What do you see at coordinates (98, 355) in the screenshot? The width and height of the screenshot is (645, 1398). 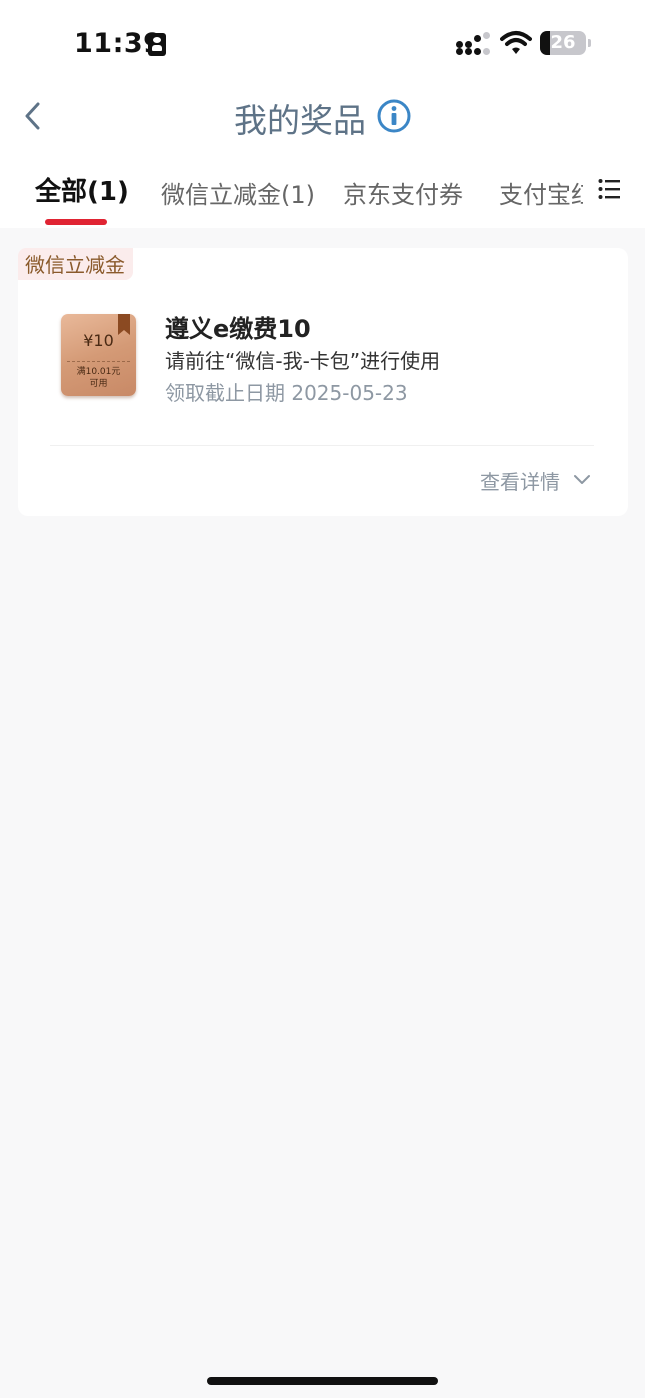 I see `coupon-icon: ¥10 满10.01元 可用` at bounding box center [98, 355].